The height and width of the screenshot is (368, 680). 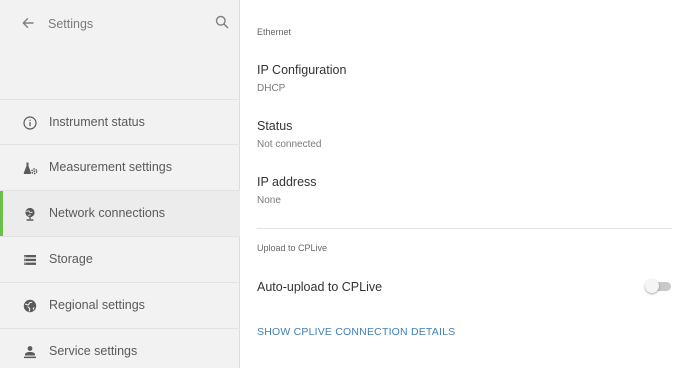 I want to click on flask-gear-icon, so click(x=30, y=168).